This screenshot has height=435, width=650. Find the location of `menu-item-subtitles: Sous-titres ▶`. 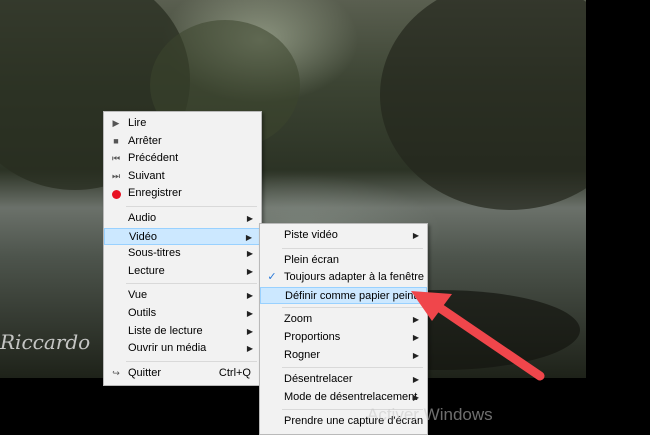

menu-item-subtitles: Sous-titres ▶ is located at coordinates (182, 254).